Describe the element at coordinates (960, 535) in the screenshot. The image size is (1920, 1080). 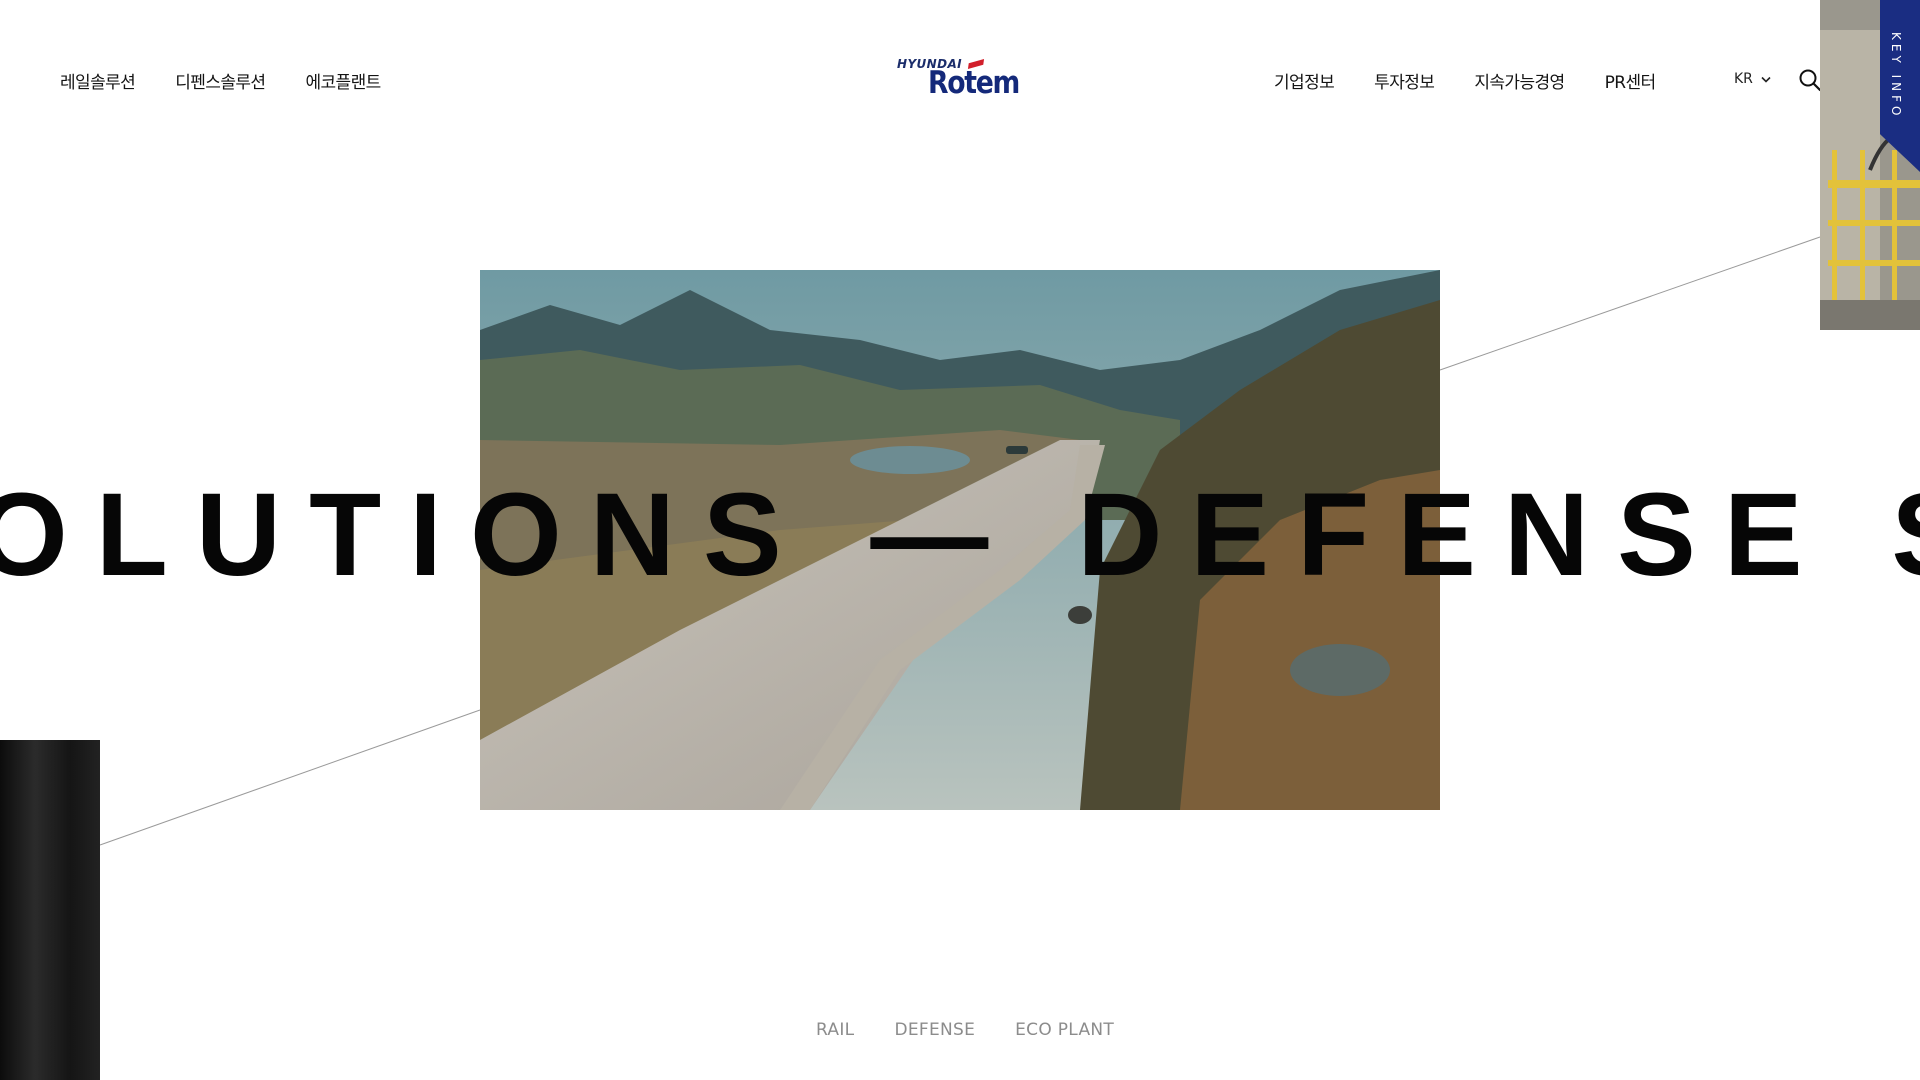
I see `hero-marquee-text: OLUTIONS — DEFENSE SOL` at that location.